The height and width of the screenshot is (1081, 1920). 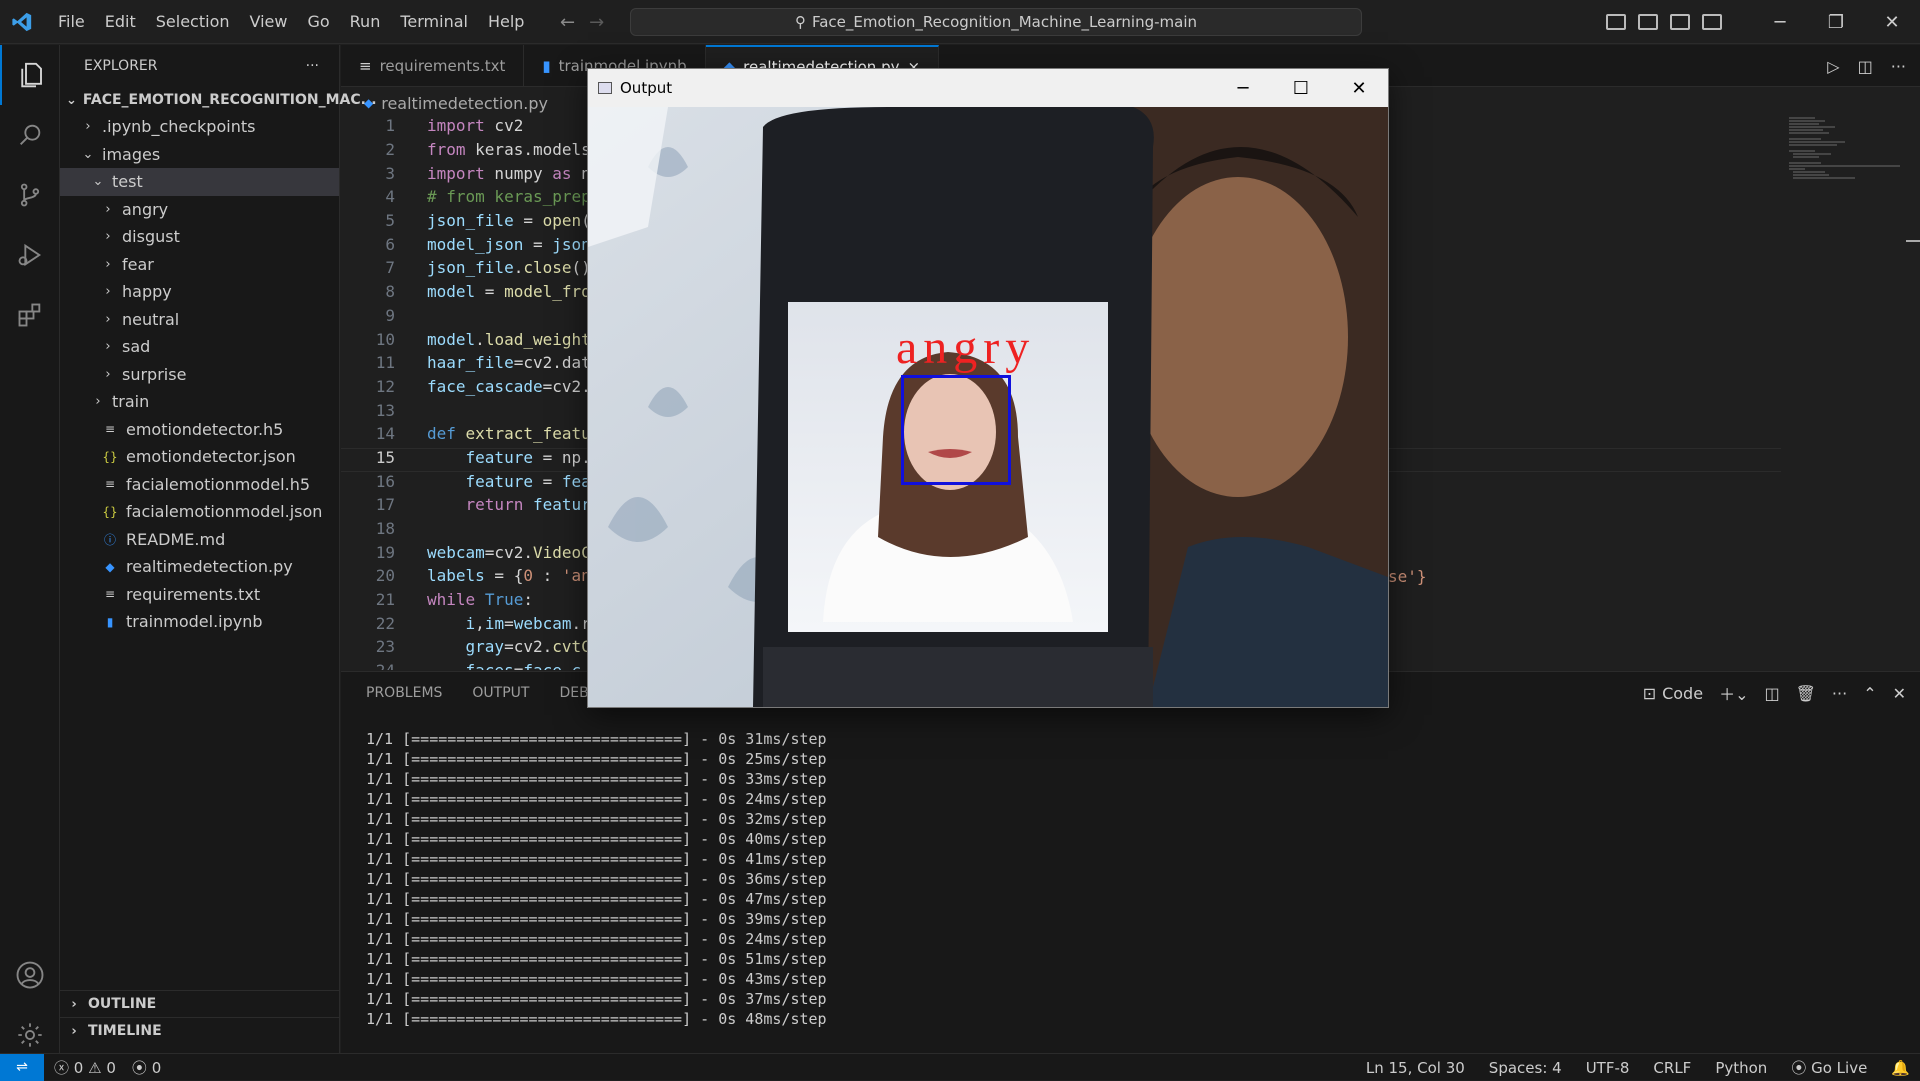 What do you see at coordinates (98, 182) in the screenshot?
I see `chevron-down-icon: ⌄` at bounding box center [98, 182].